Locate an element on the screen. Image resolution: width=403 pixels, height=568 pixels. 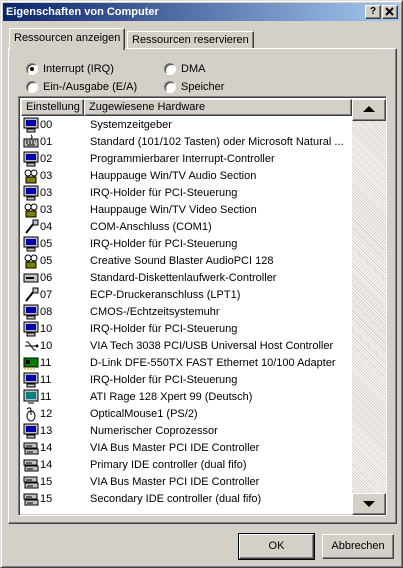
setting-value: 07 is located at coordinates (46, 295).